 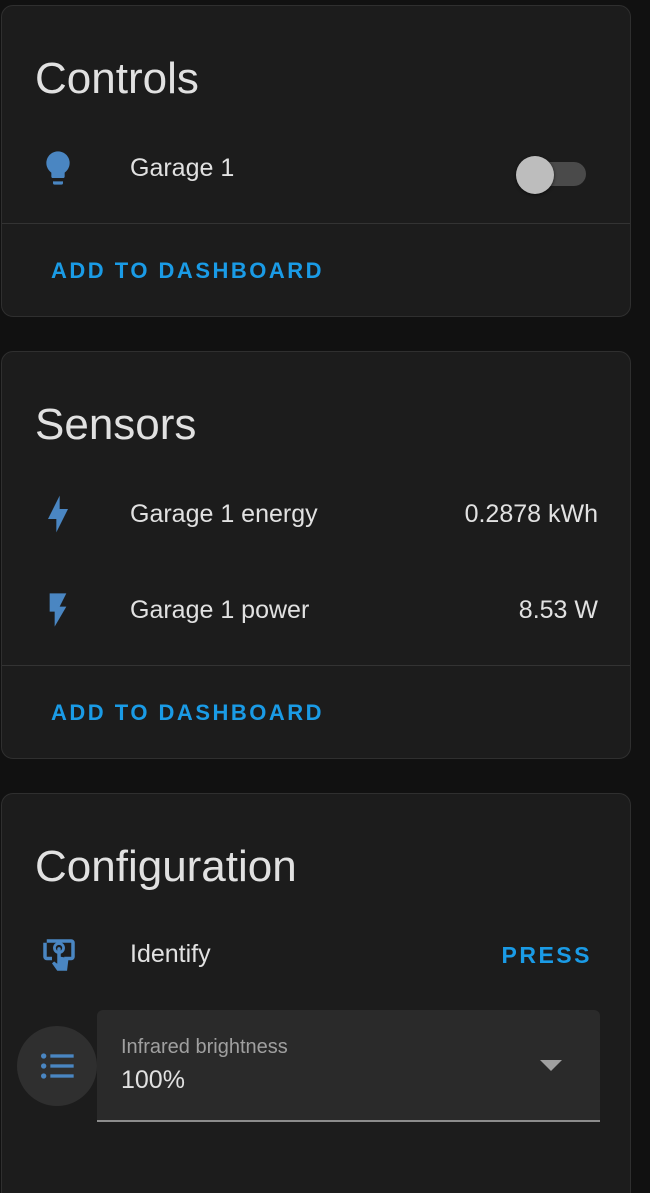 I want to click on touch-screen-icon, so click(x=58, y=954).